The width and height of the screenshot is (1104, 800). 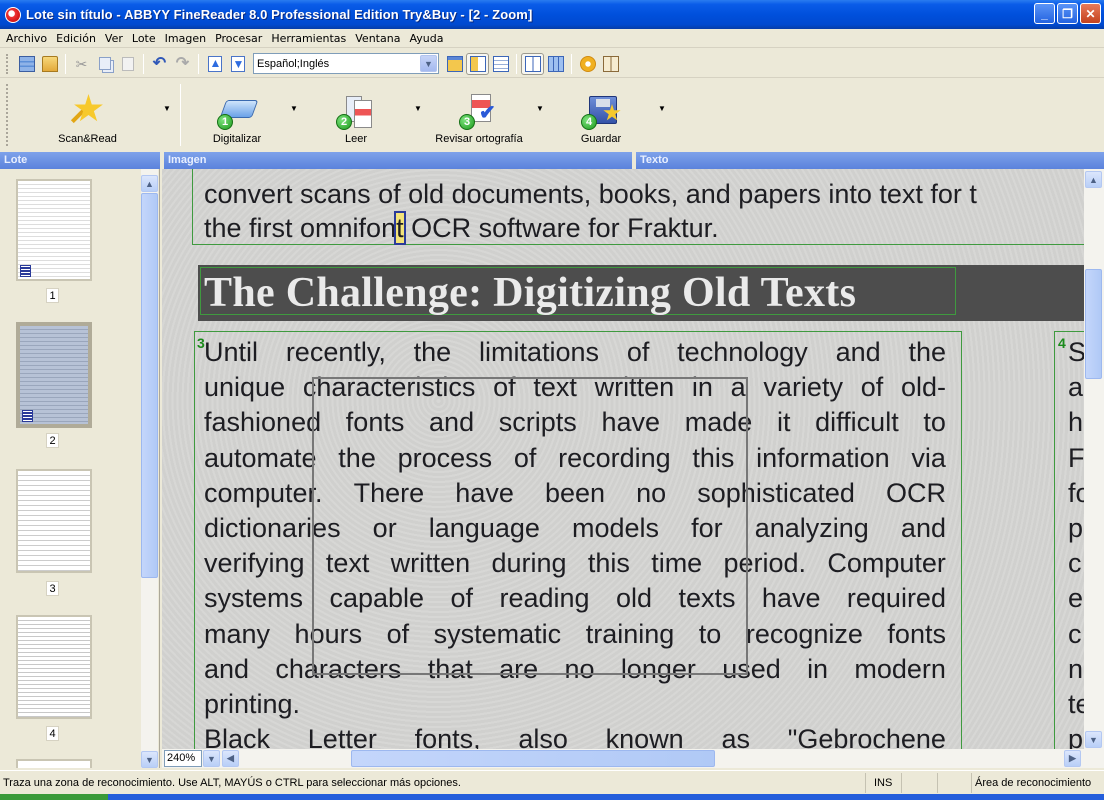 I want to click on leer-dropdown: ▼, so click(x=418, y=115).